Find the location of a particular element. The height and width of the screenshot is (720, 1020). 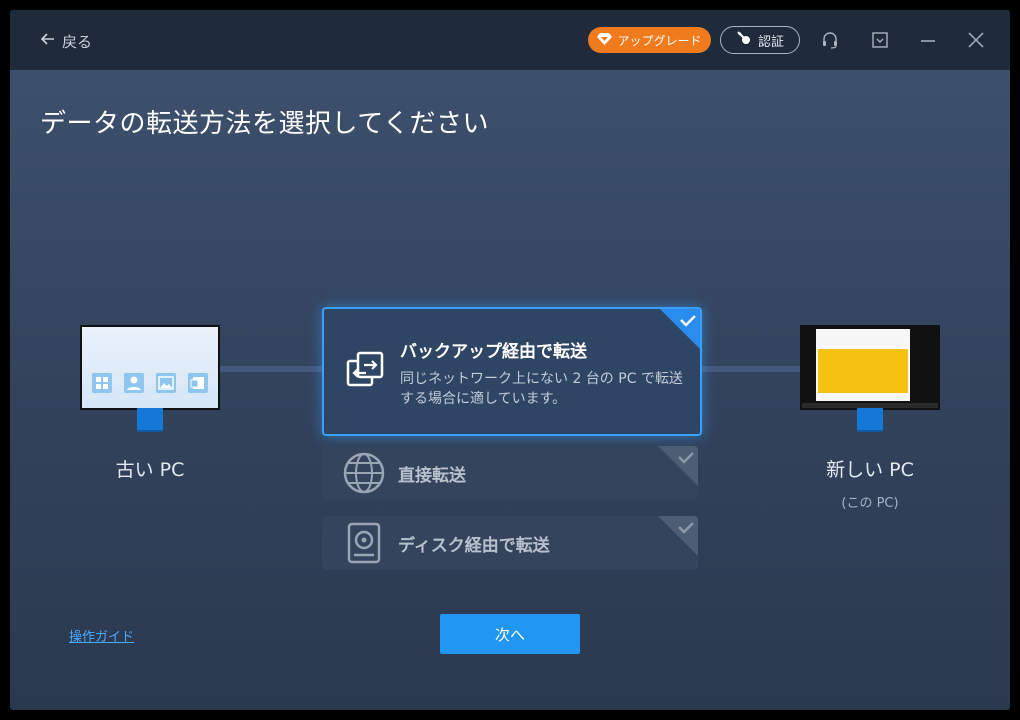

method-title: ディスク経由で転送 is located at coordinates (474, 546).